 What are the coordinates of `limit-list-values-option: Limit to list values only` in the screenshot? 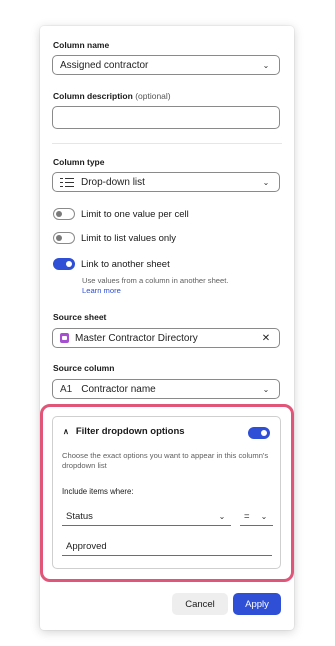 It's located at (114, 238).